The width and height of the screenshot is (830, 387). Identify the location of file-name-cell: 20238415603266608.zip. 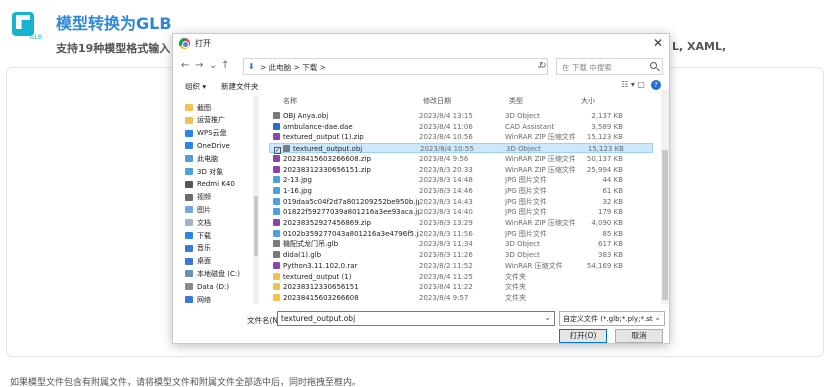
(346, 159).